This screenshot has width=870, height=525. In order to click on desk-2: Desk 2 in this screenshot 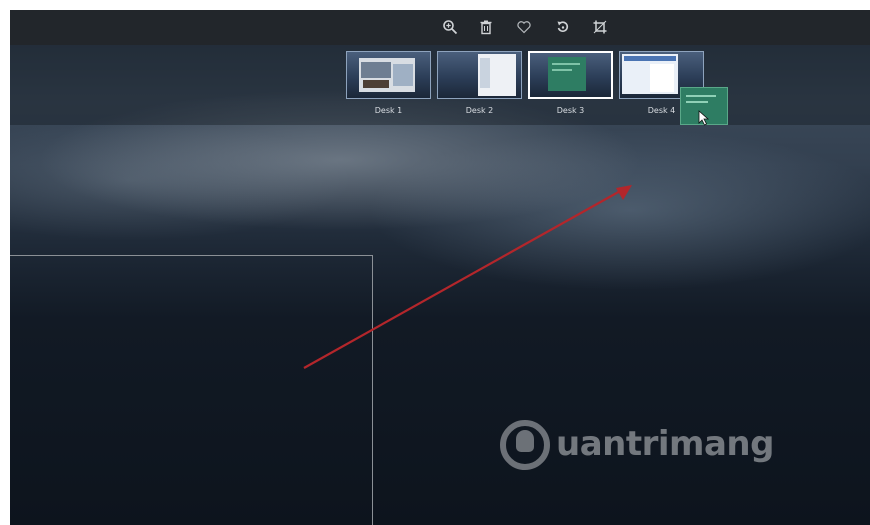, I will do `click(479, 86)`.